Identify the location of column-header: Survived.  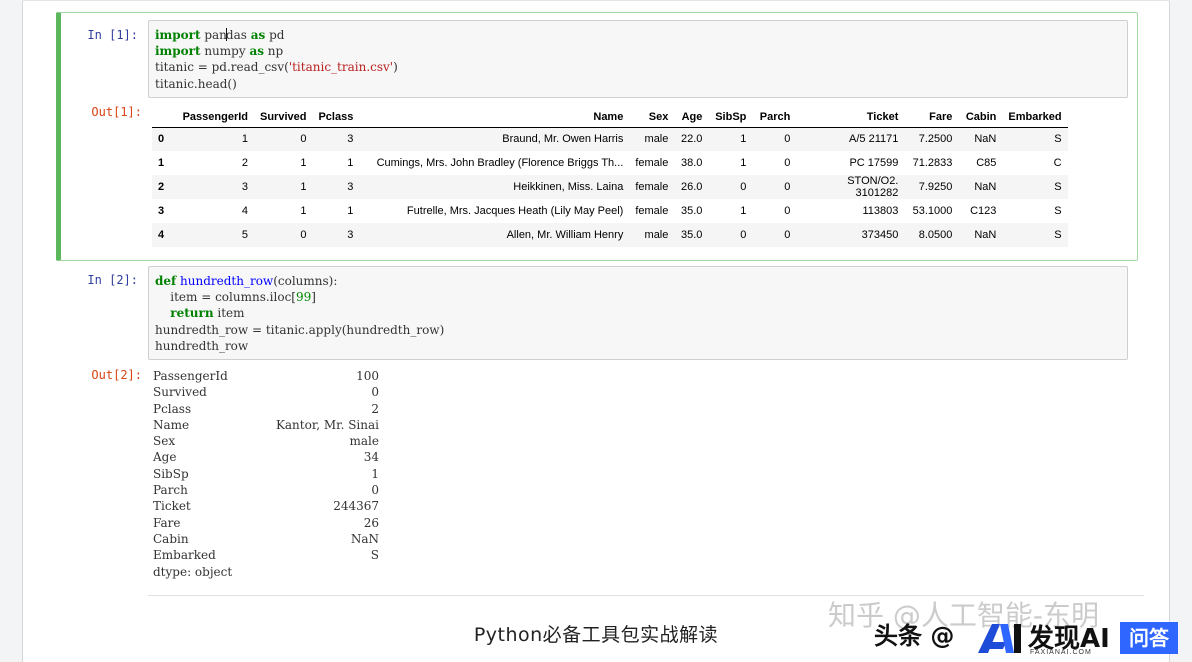
(283, 117).